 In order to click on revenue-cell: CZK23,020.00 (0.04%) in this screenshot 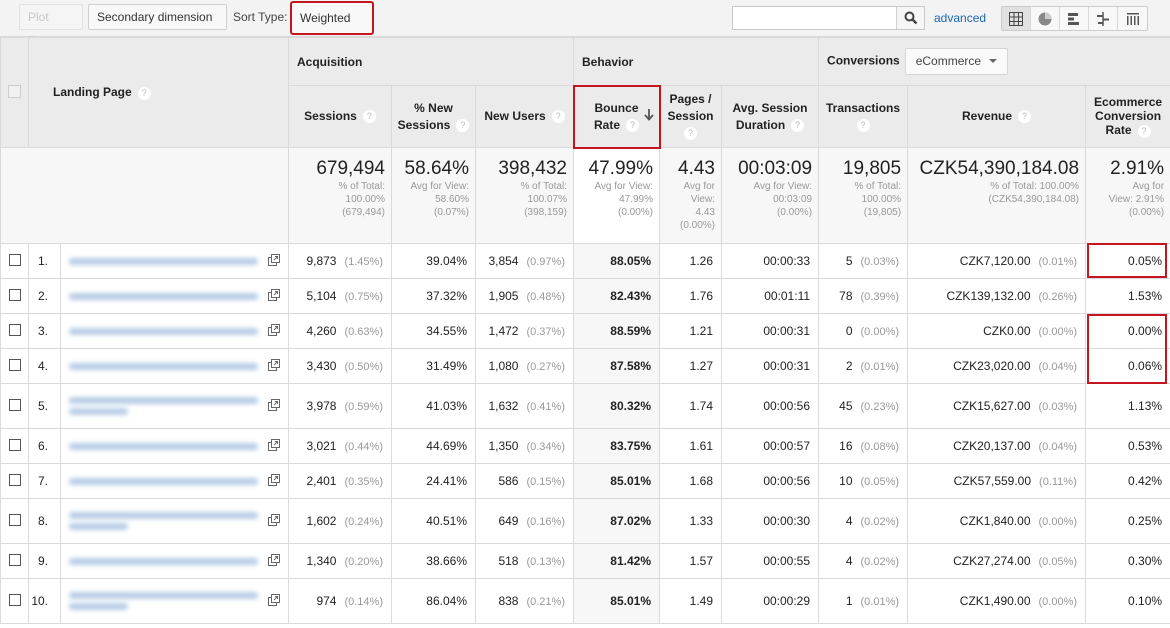, I will do `click(997, 366)`.